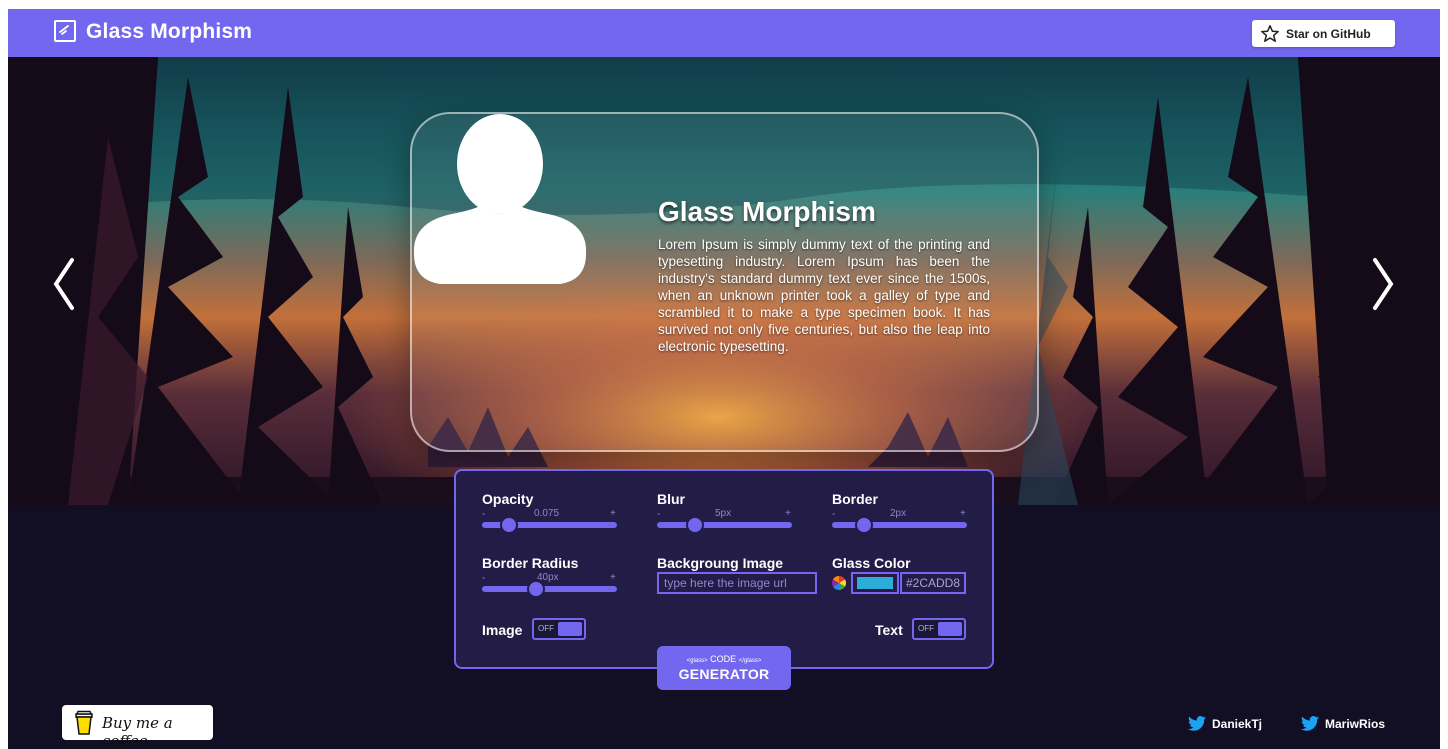 This screenshot has height=749, width=1448. Describe the element at coordinates (871, 563) in the screenshot. I see `glass-color-label: Glass Color` at that location.